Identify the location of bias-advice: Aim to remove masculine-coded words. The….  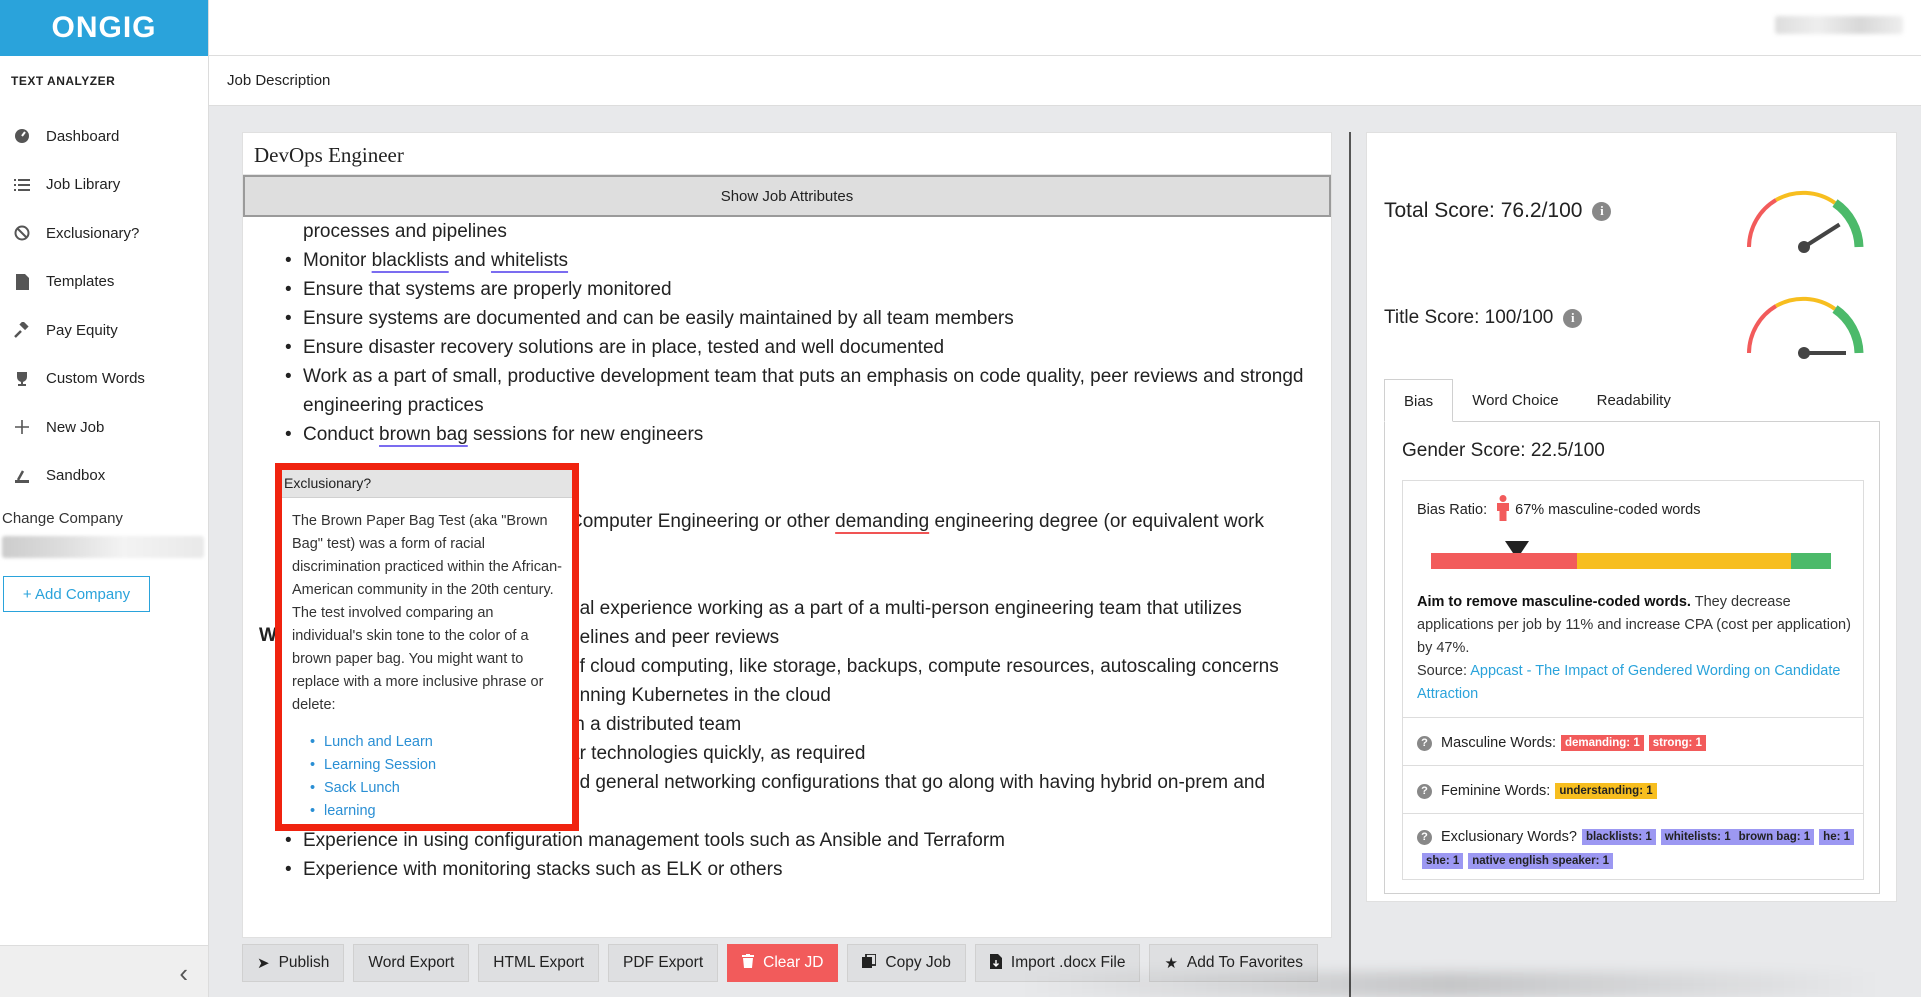
(1634, 648).